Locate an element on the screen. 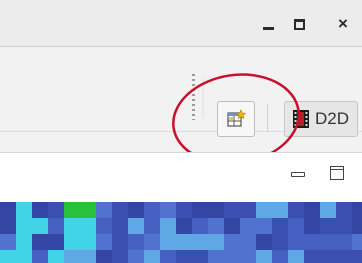 The image size is (362, 263). open-perspective-button is located at coordinates (236, 119).